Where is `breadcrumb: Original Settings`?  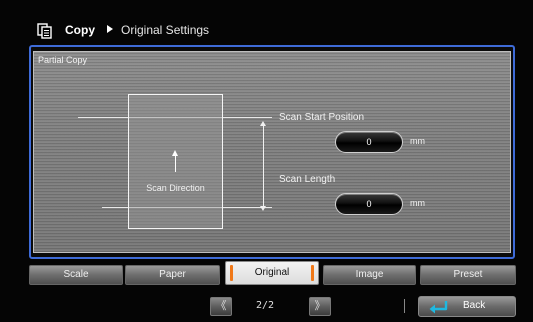
breadcrumb: Original Settings is located at coordinates (165, 30).